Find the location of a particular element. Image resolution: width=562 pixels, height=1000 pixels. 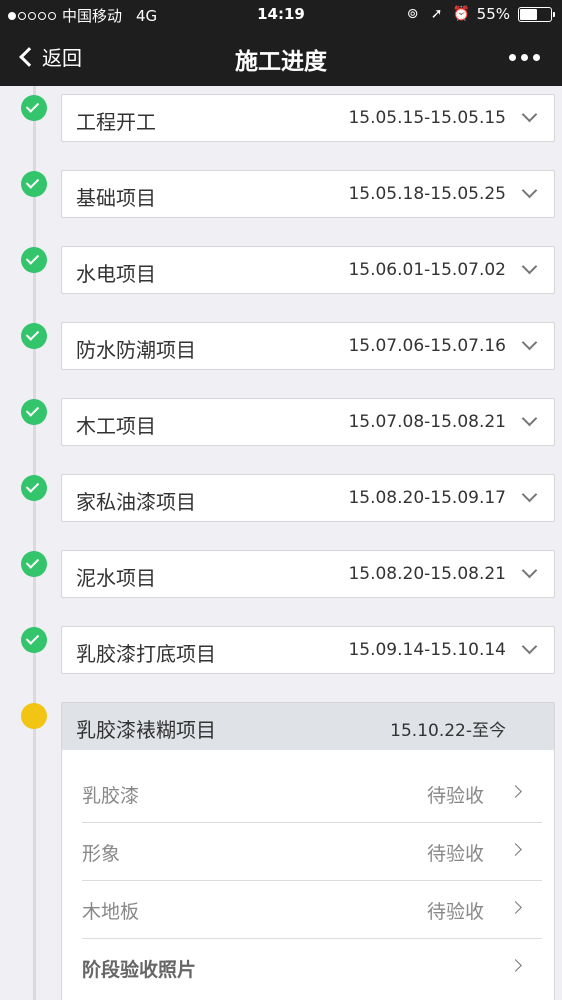

stage-row: 泥水项目 15.08.20-15.08.21 is located at coordinates (281, 574).